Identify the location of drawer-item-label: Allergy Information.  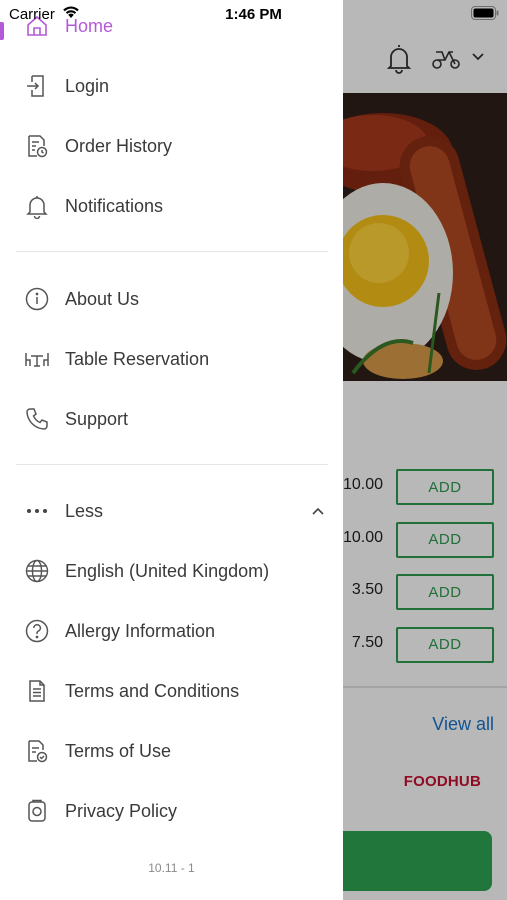
(140, 630).